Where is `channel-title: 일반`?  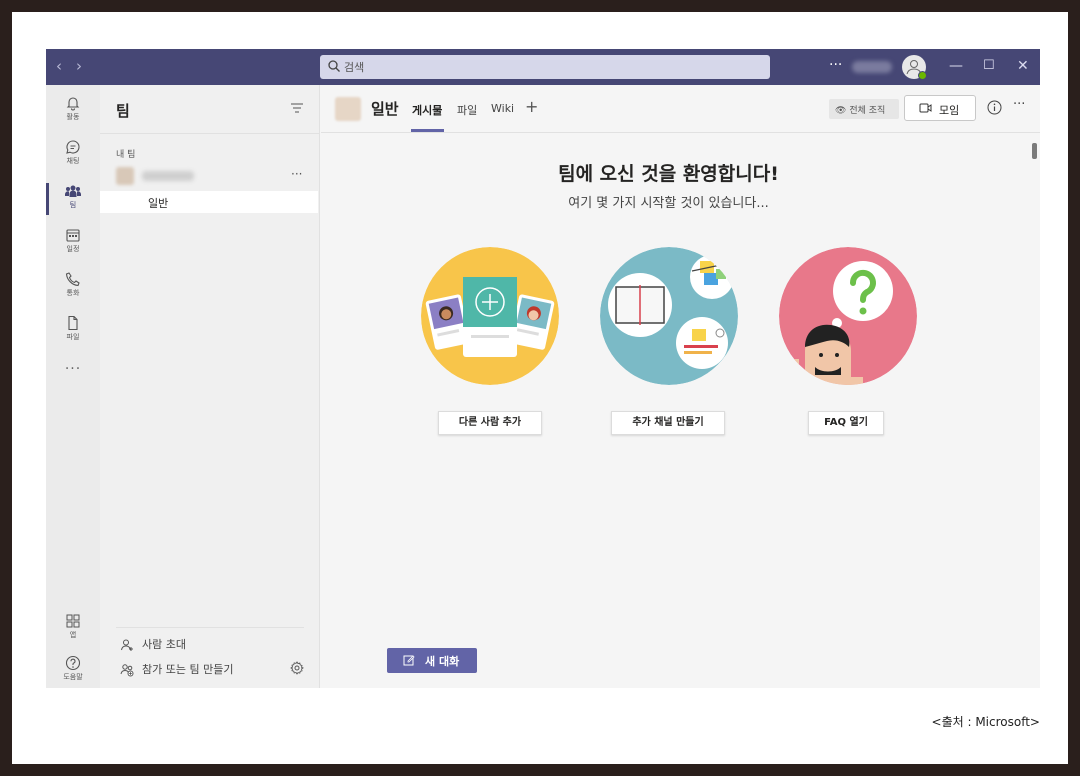 channel-title: 일반 is located at coordinates (385, 109).